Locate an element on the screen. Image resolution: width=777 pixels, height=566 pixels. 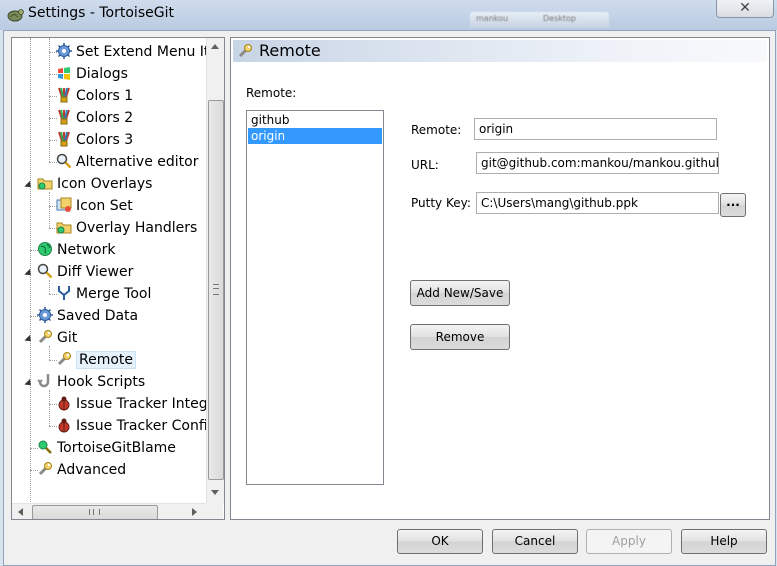
tree-item-overlay-handlers: Overlay Handlers is located at coordinates (126, 228).